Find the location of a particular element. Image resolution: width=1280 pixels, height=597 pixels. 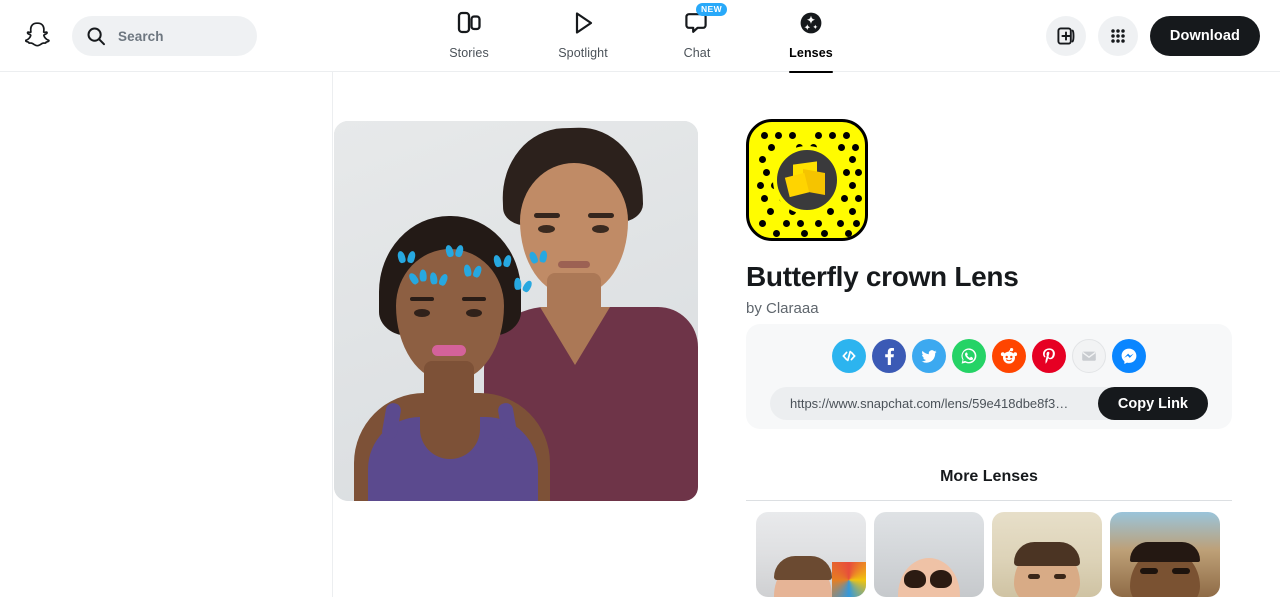

page-title: Butterfly crown Lens is located at coordinates (882, 276).